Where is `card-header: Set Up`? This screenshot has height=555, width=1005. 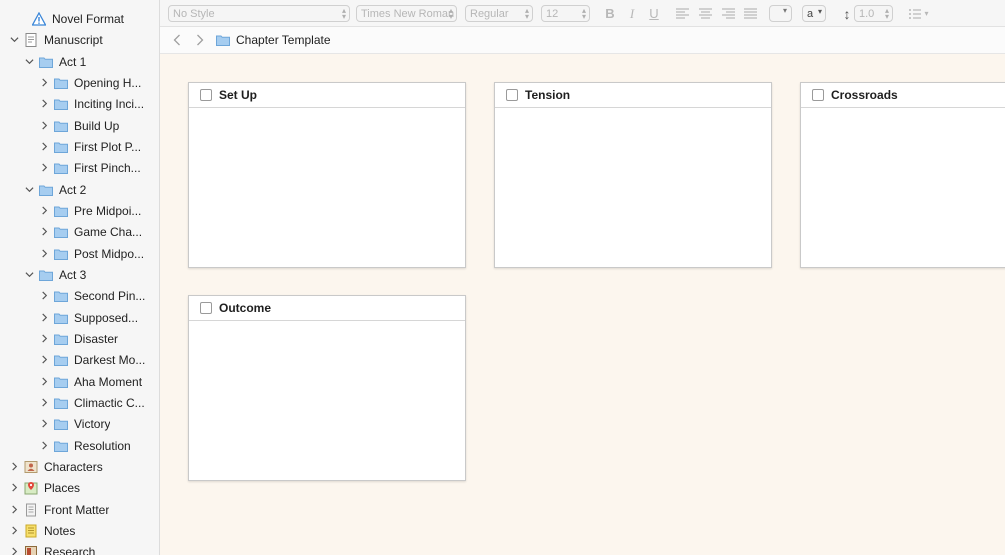
card-header: Set Up is located at coordinates (327, 95).